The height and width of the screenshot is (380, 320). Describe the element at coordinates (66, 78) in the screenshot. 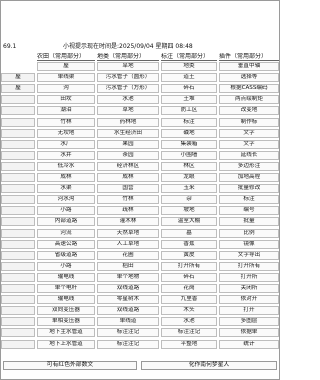

I see `command-button: 单线渠` at that location.